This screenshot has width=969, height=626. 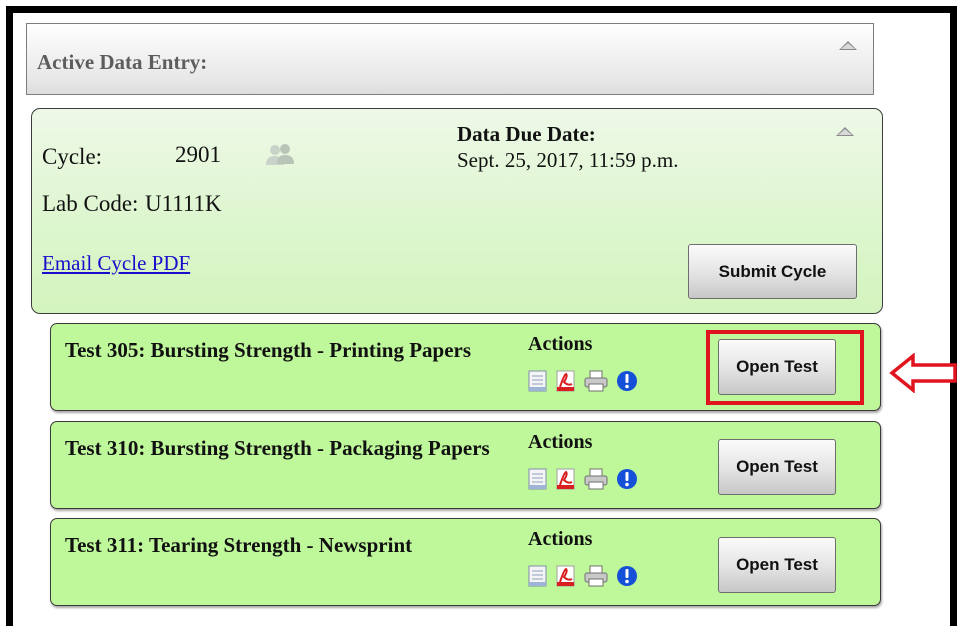 I want to click on highlight-box, so click(x=785, y=367).